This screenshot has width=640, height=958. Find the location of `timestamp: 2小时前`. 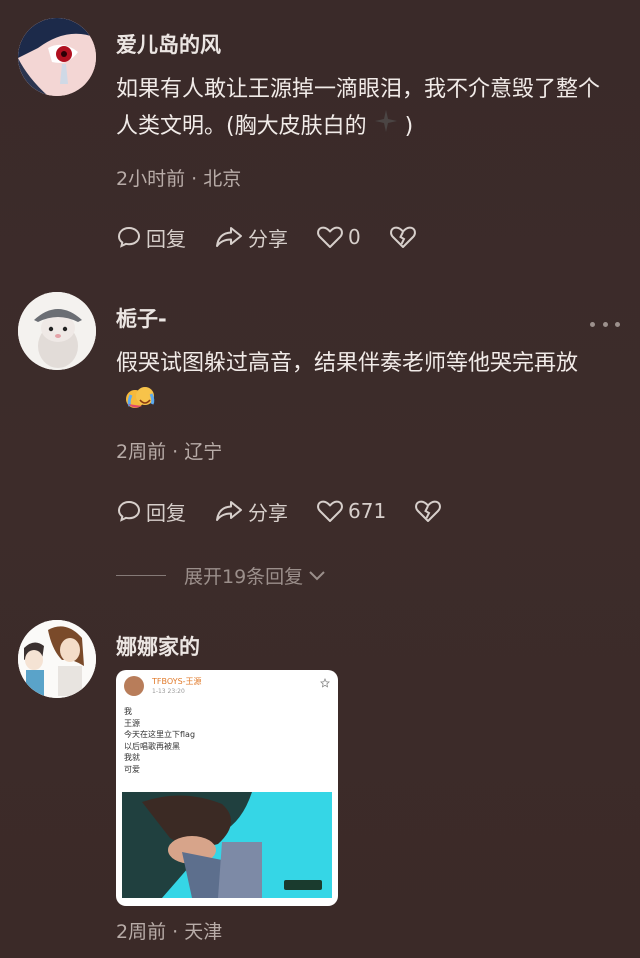

timestamp: 2小时前 is located at coordinates (151, 179).